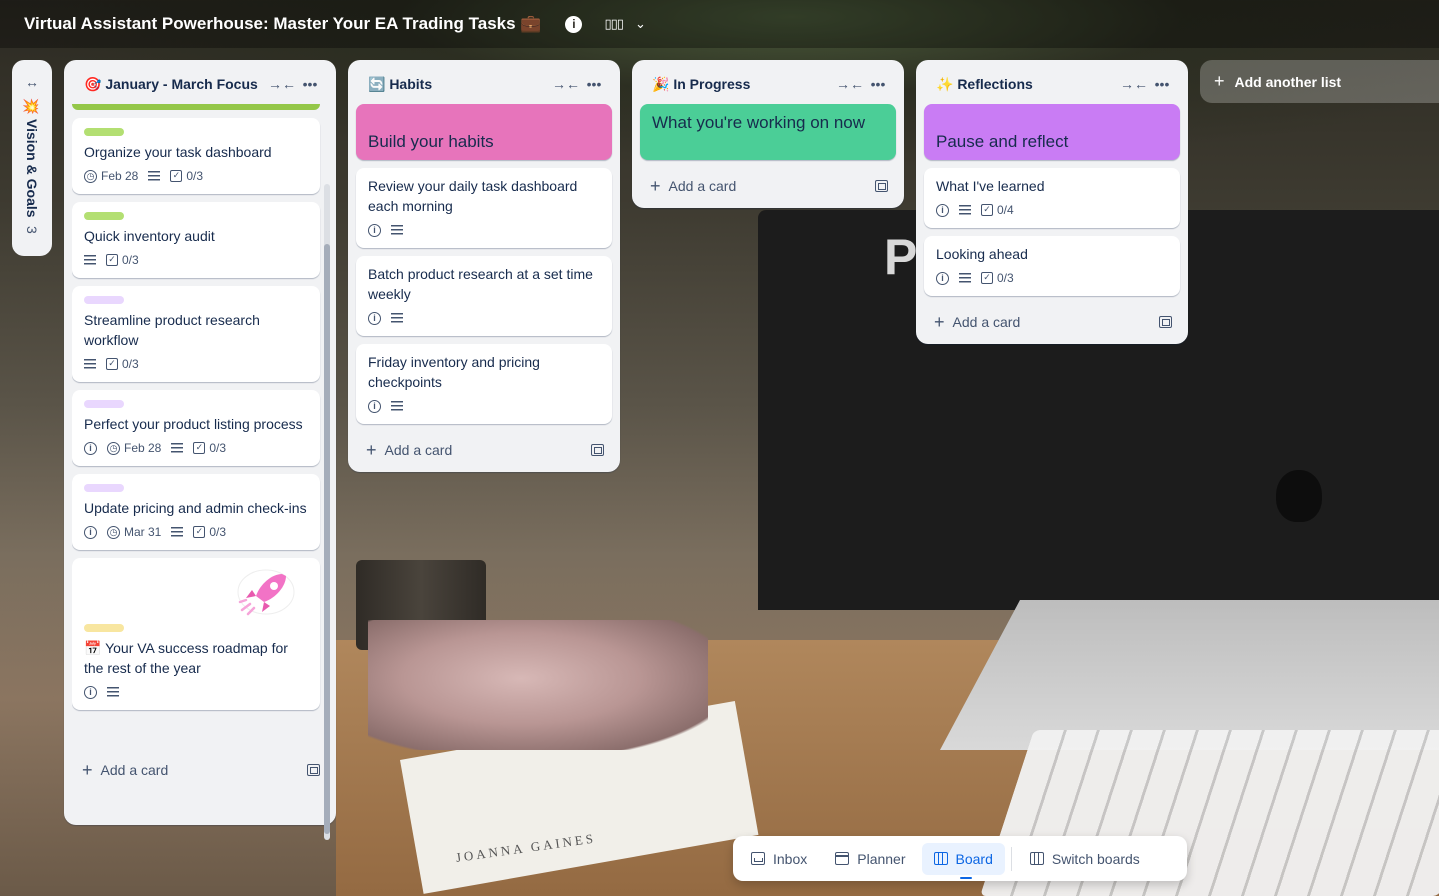  Describe the element at coordinates (1319, 81) in the screenshot. I see `add-another-list-button: + Add another list` at that location.